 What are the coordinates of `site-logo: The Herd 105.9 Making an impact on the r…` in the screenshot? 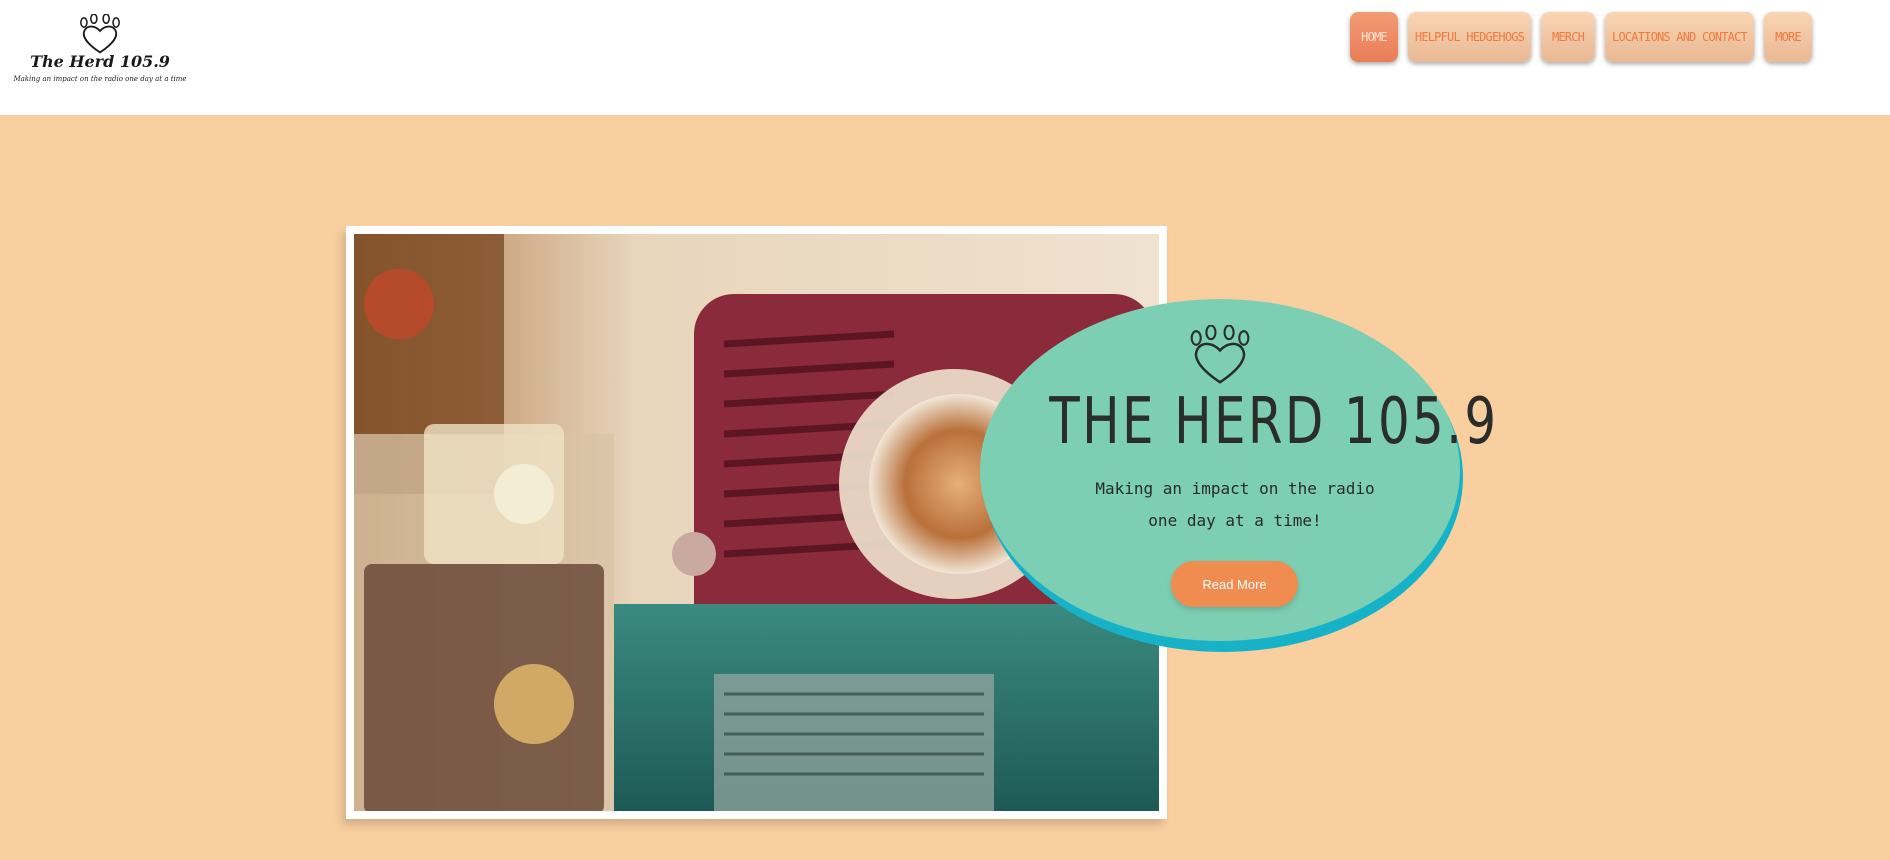 It's located at (100, 50).